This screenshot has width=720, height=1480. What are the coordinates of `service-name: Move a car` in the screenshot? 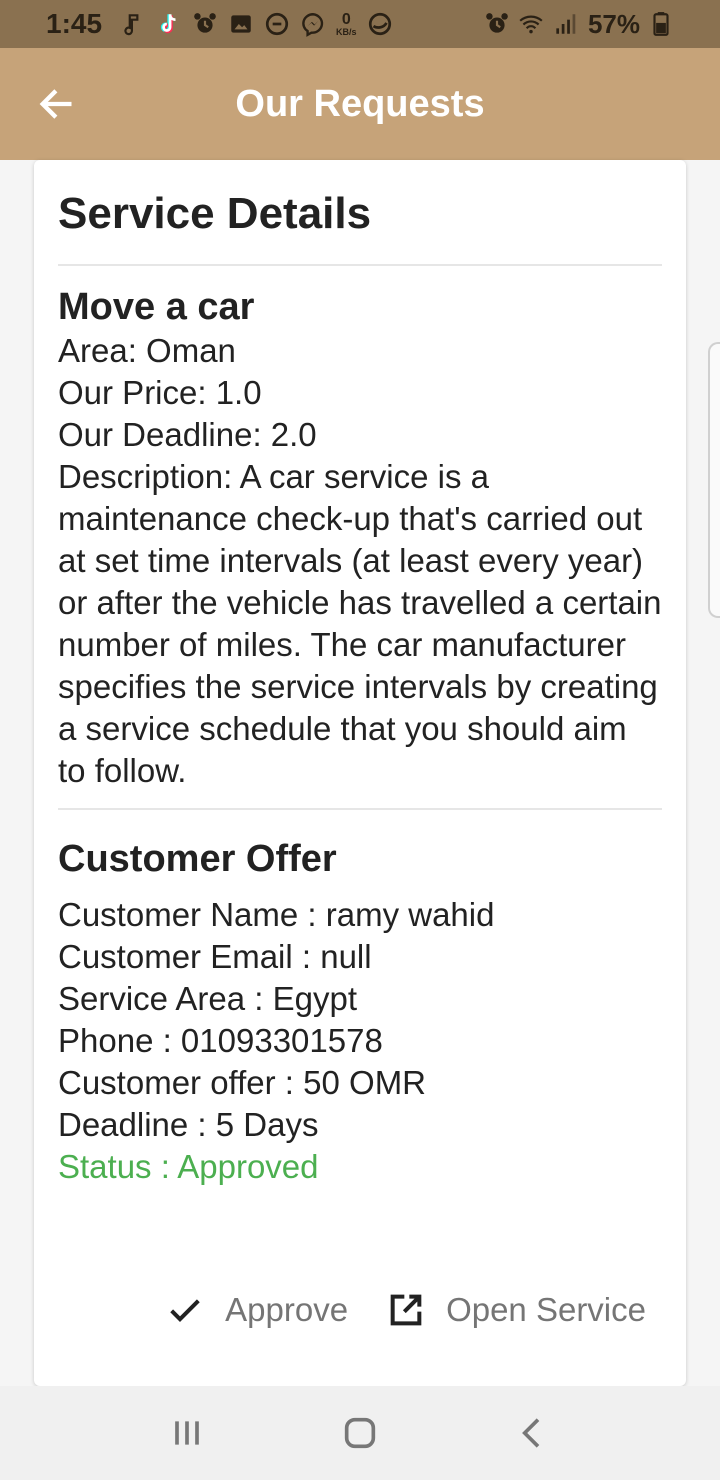 It's located at (156, 307).